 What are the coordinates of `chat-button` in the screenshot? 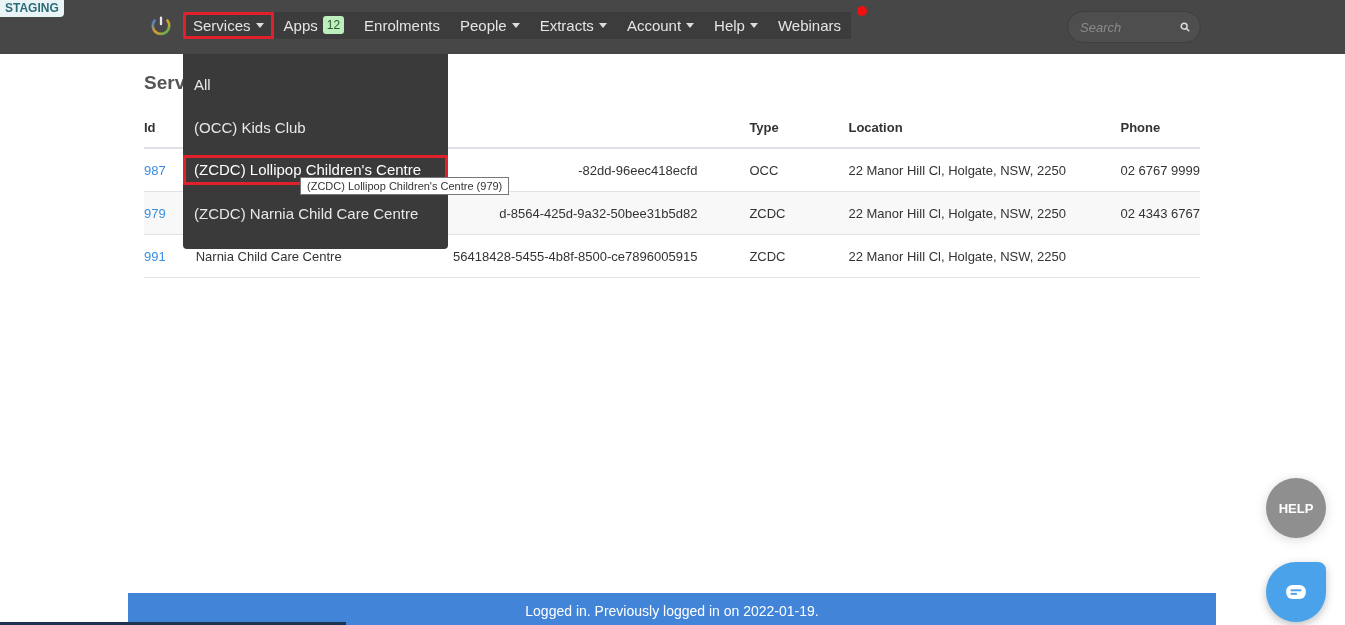 It's located at (1296, 592).